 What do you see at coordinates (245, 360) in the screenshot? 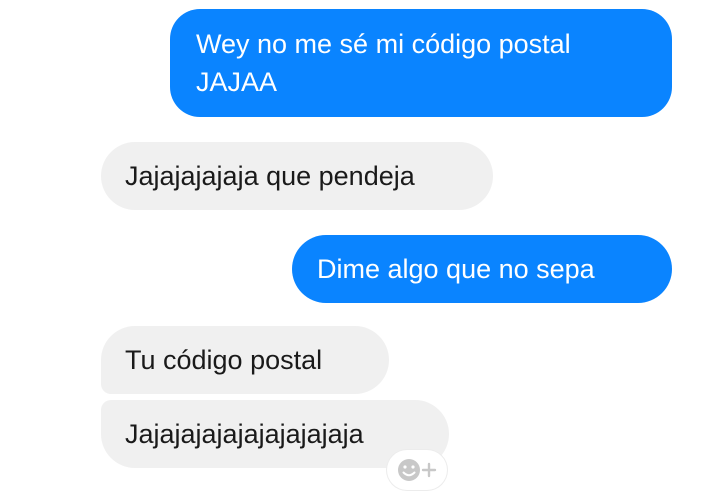
I see `received-message-bubble: Tu código postal` at bounding box center [245, 360].